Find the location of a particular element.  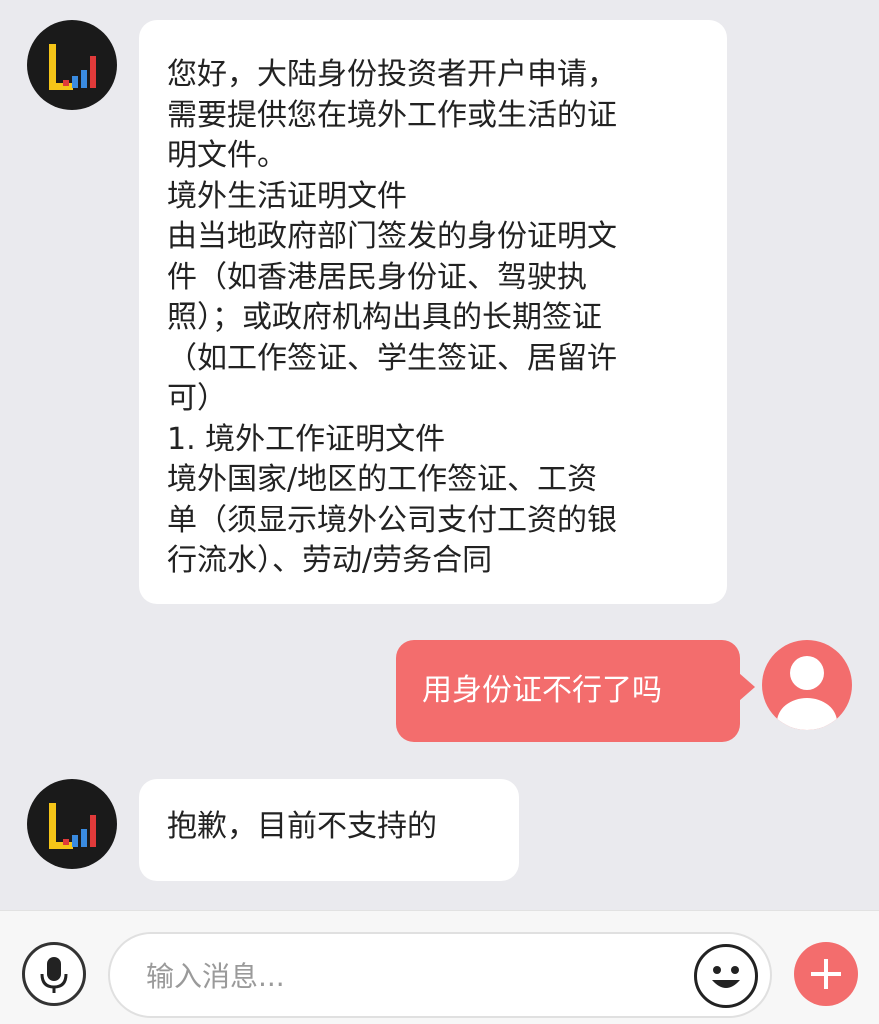

message-line: 可） is located at coordinates (197, 398).